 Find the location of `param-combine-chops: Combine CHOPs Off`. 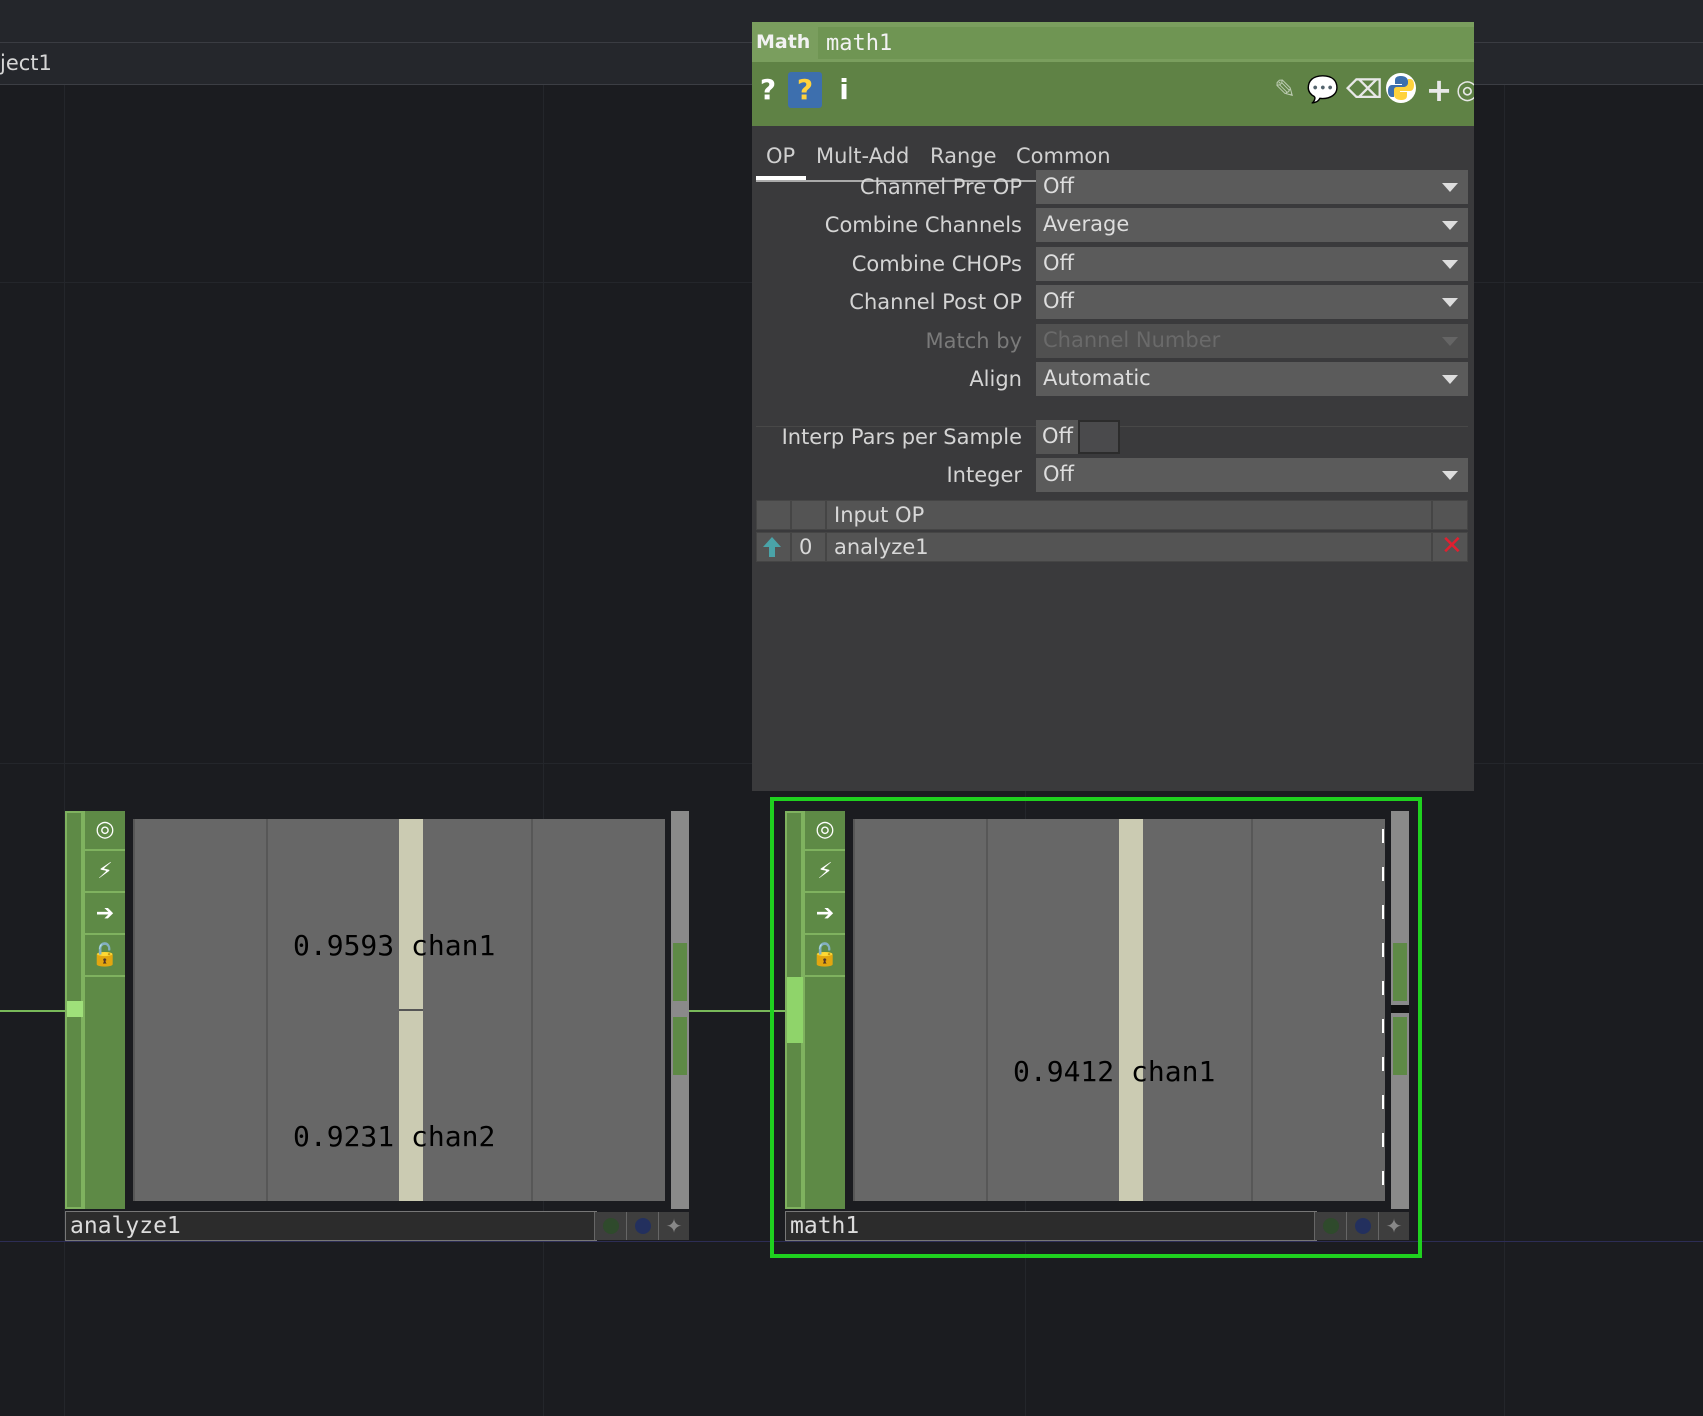

param-combine-chops: Combine CHOPs Off is located at coordinates (1112, 264).